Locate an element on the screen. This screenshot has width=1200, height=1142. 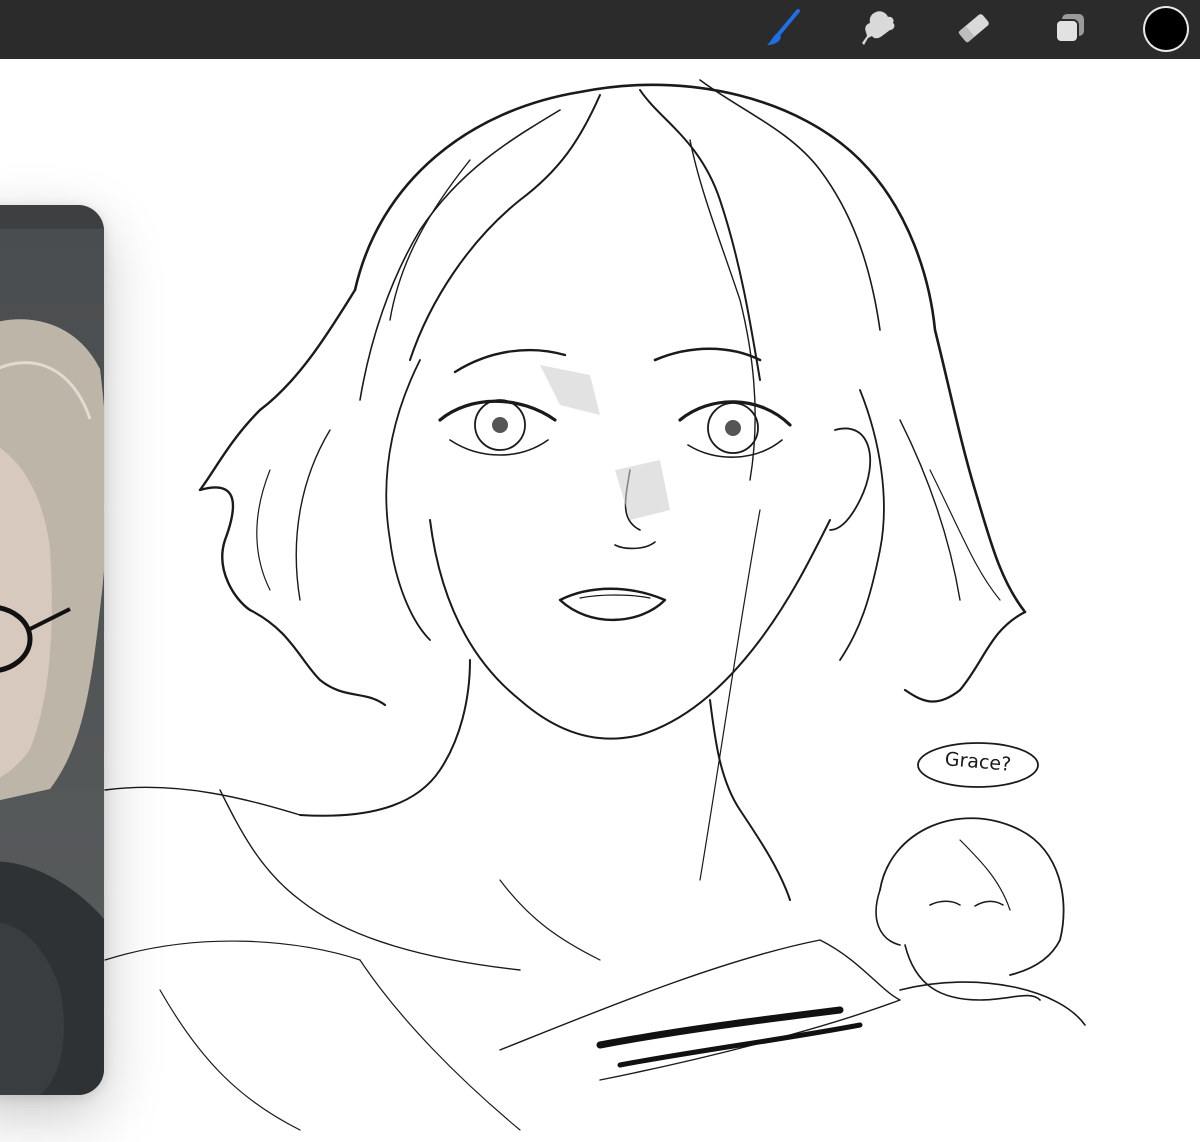
eraser-icon is located at coordinates (974, 30).